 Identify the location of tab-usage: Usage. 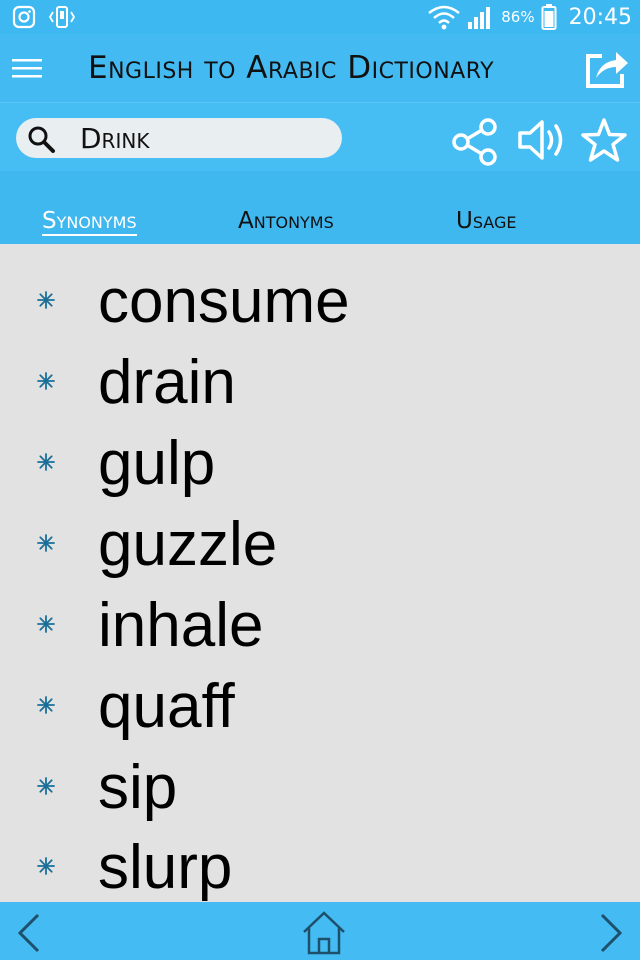
(486, 221).